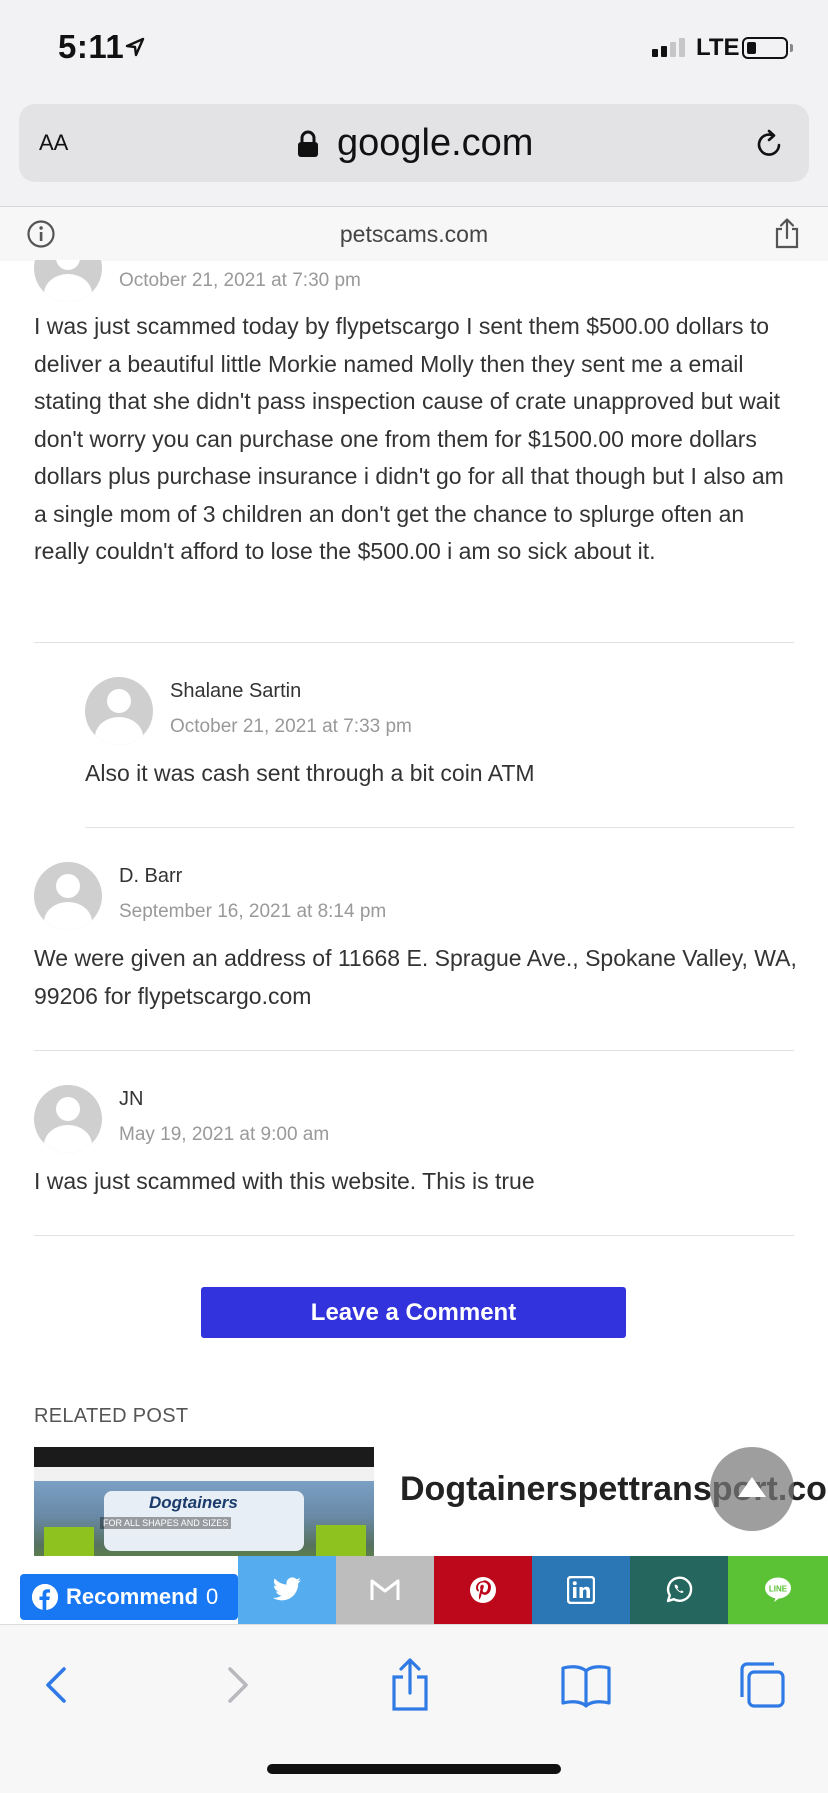 This screenshot has height=1793, width=828. What do you see at coordinates (413, 1312) in the screenshot?
I see `leave-comment-button: Leave a Comment` at bounding box center [413, 1312].